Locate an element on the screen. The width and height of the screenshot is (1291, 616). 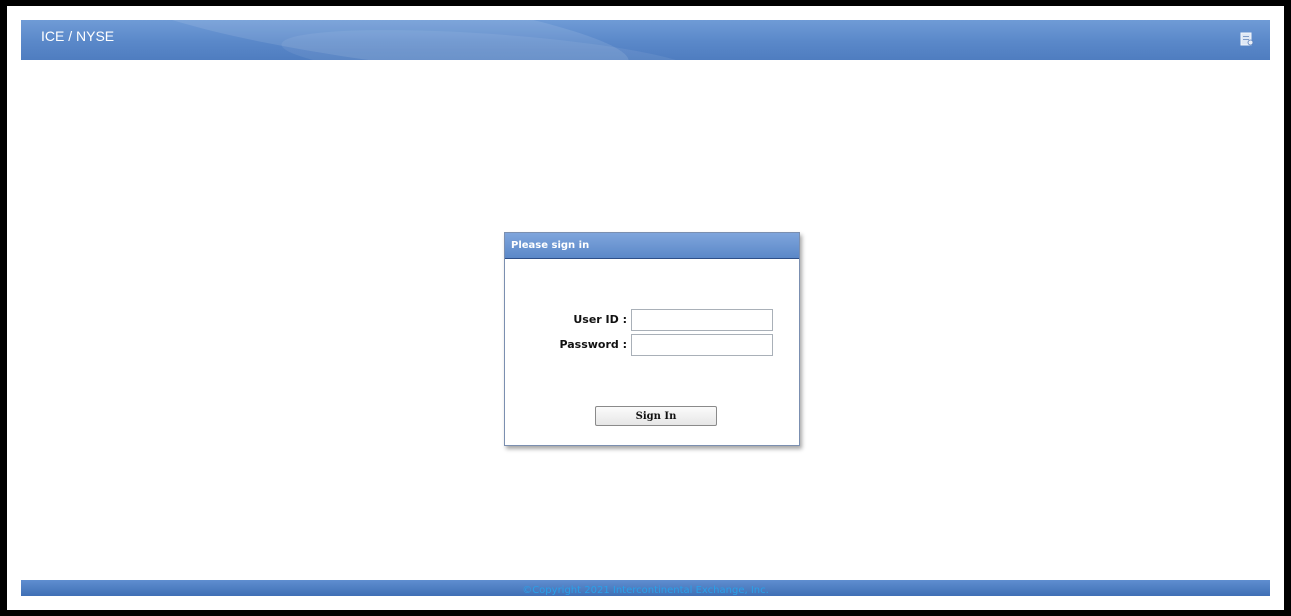
password-input is located at coordinates (702, 345).